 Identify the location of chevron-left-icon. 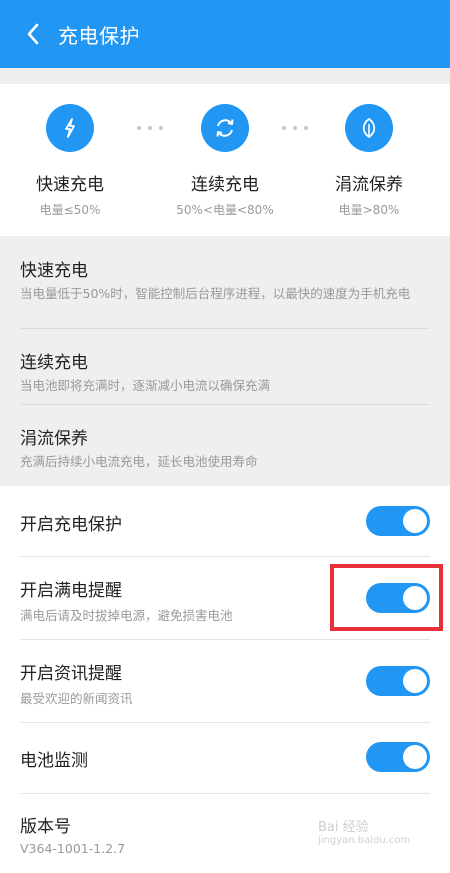
(33, 34).